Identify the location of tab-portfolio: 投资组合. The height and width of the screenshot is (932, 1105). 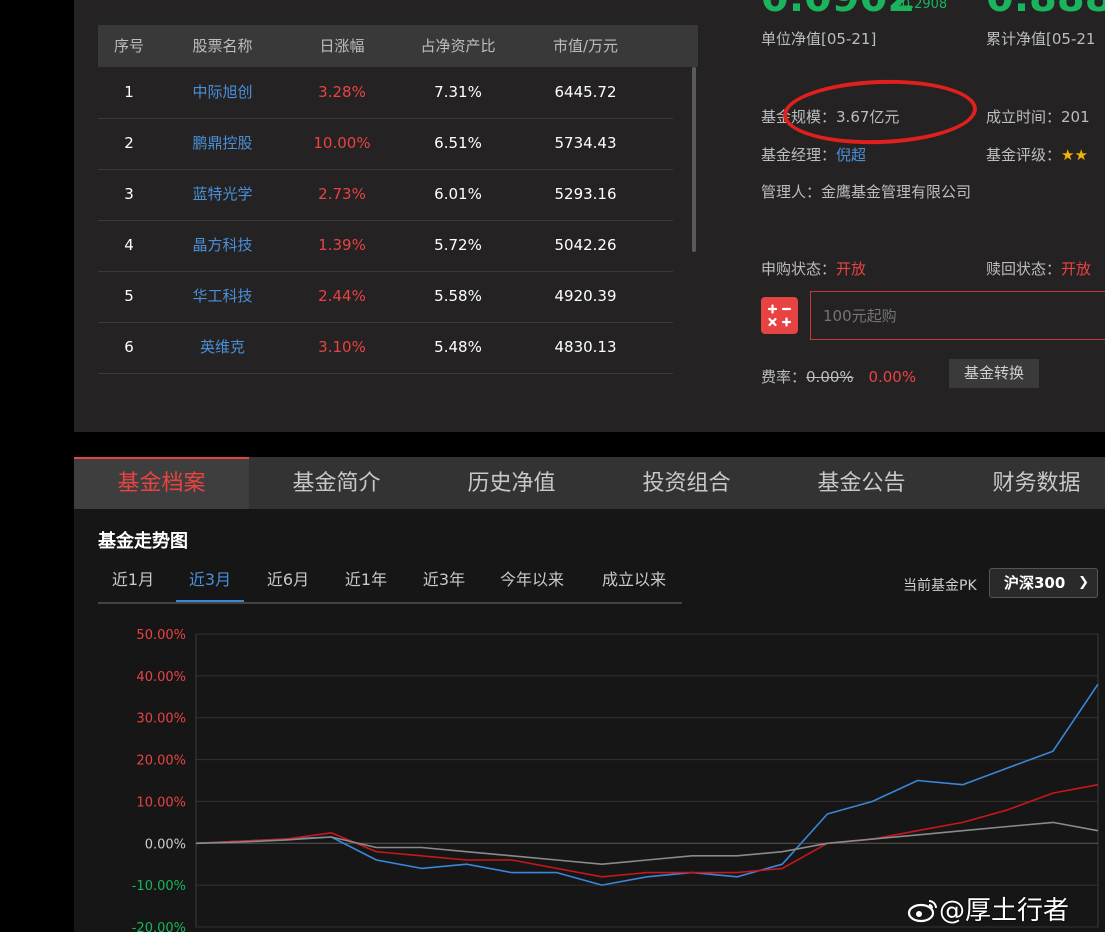
(686, 483).